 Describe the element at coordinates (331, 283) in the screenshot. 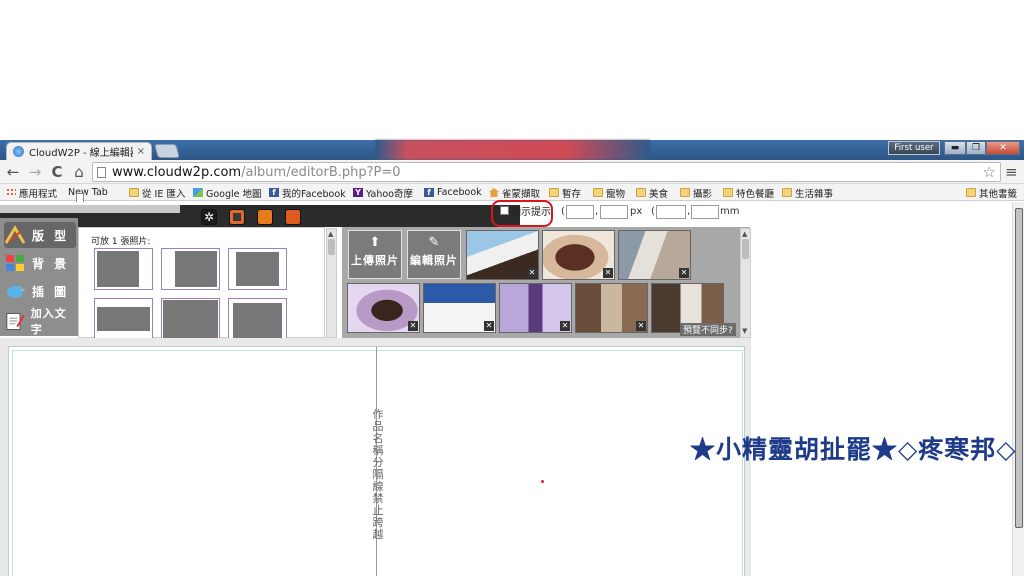

I see `layout-scrollbar: ▲` at that location.